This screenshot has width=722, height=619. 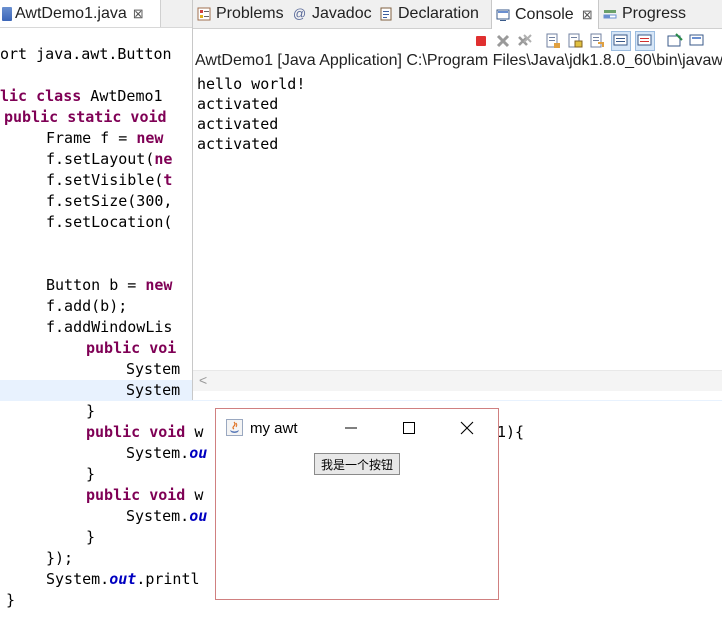 I want to click on show-on-stderr-button, so click(x=645, y=41).